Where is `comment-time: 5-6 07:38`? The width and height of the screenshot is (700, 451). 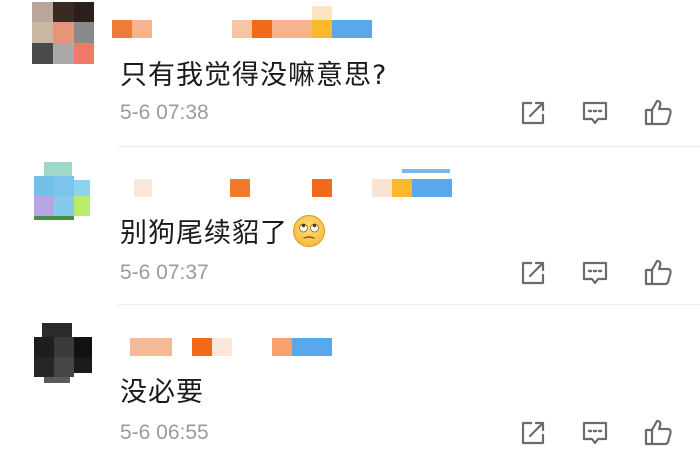
comment-time: 5-6 07:38 is located at coordinates (164, 112).